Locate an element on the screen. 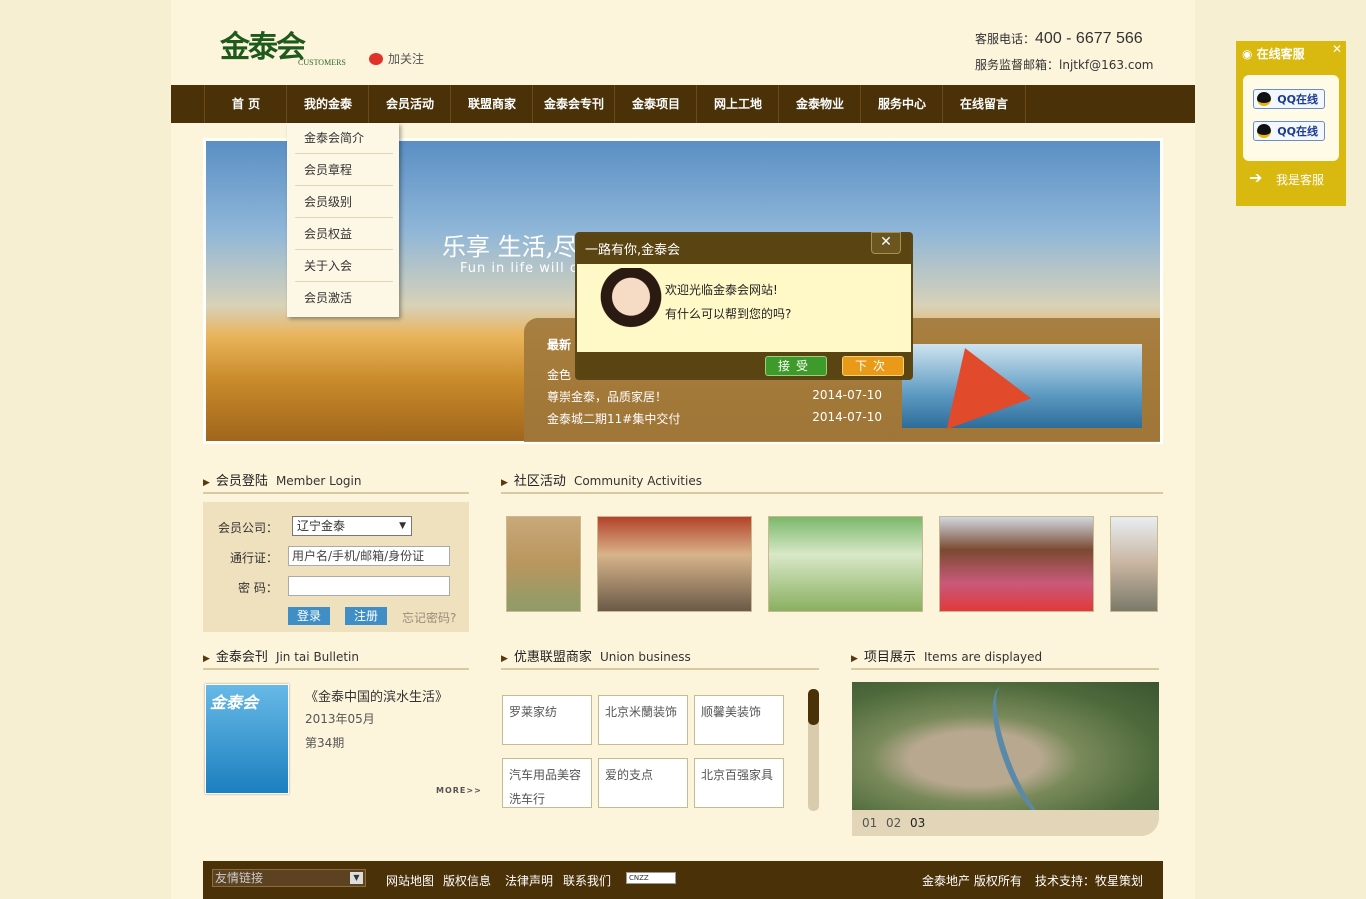  service-title: ◉ 在线客服 is located at coordinates (1273, 53).